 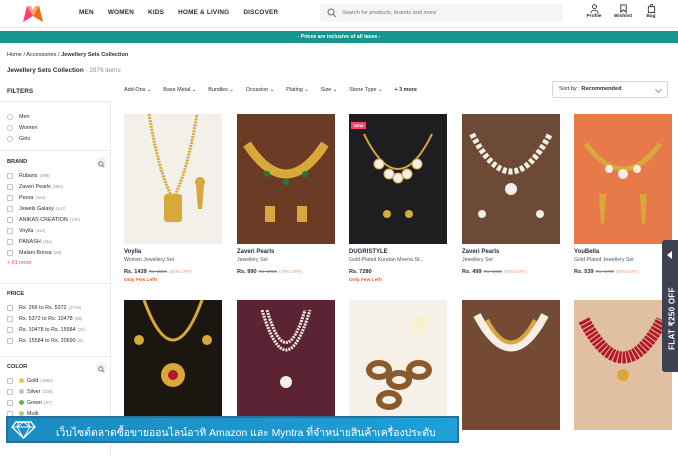 What do you see at coordinates (57, 219) in the screenshot?
I see `brand-option: ANIKAS CREATION (136)` at bounding box center [57, 219].